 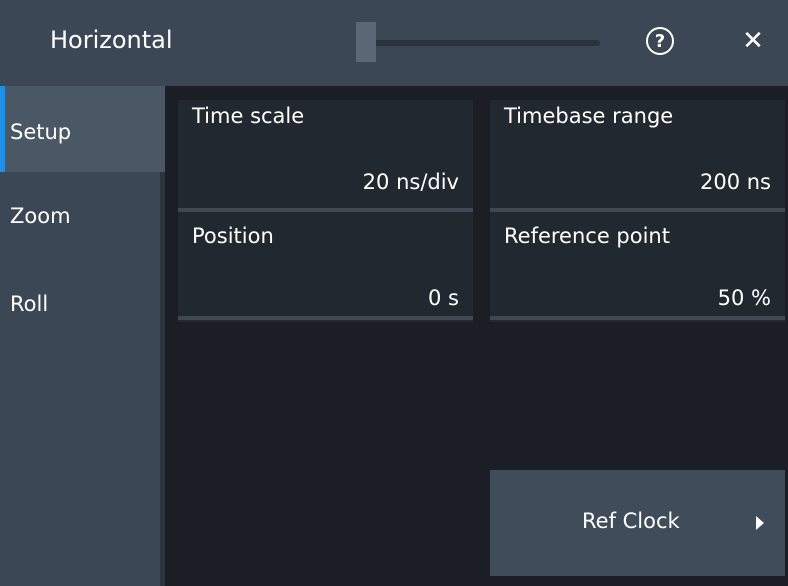 What do you see at coordinates (80, 301) in the screenshot?
I see `tab-roll: Roll` at bounding box center [80, 301].